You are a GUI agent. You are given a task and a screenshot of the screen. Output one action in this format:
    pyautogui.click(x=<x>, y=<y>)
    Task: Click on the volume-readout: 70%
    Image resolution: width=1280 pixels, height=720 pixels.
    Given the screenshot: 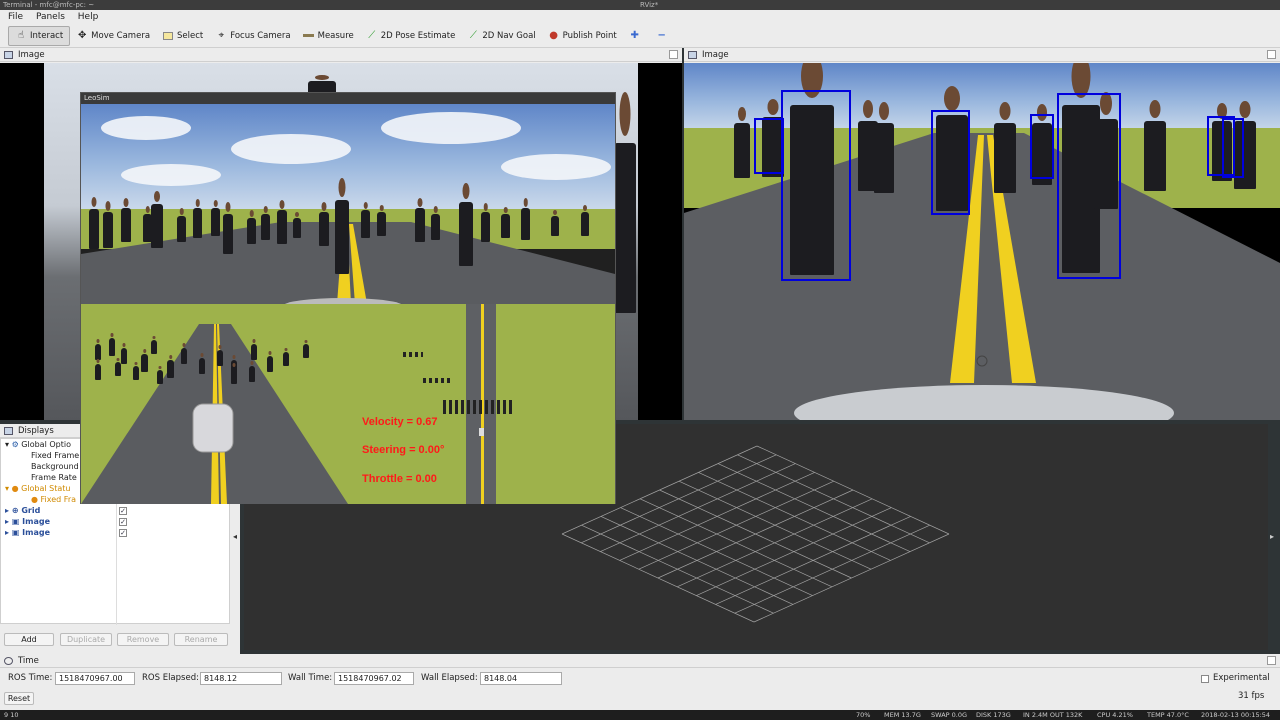 What is the action you would take?
    pyautogui.click(x=863, y=715)
    